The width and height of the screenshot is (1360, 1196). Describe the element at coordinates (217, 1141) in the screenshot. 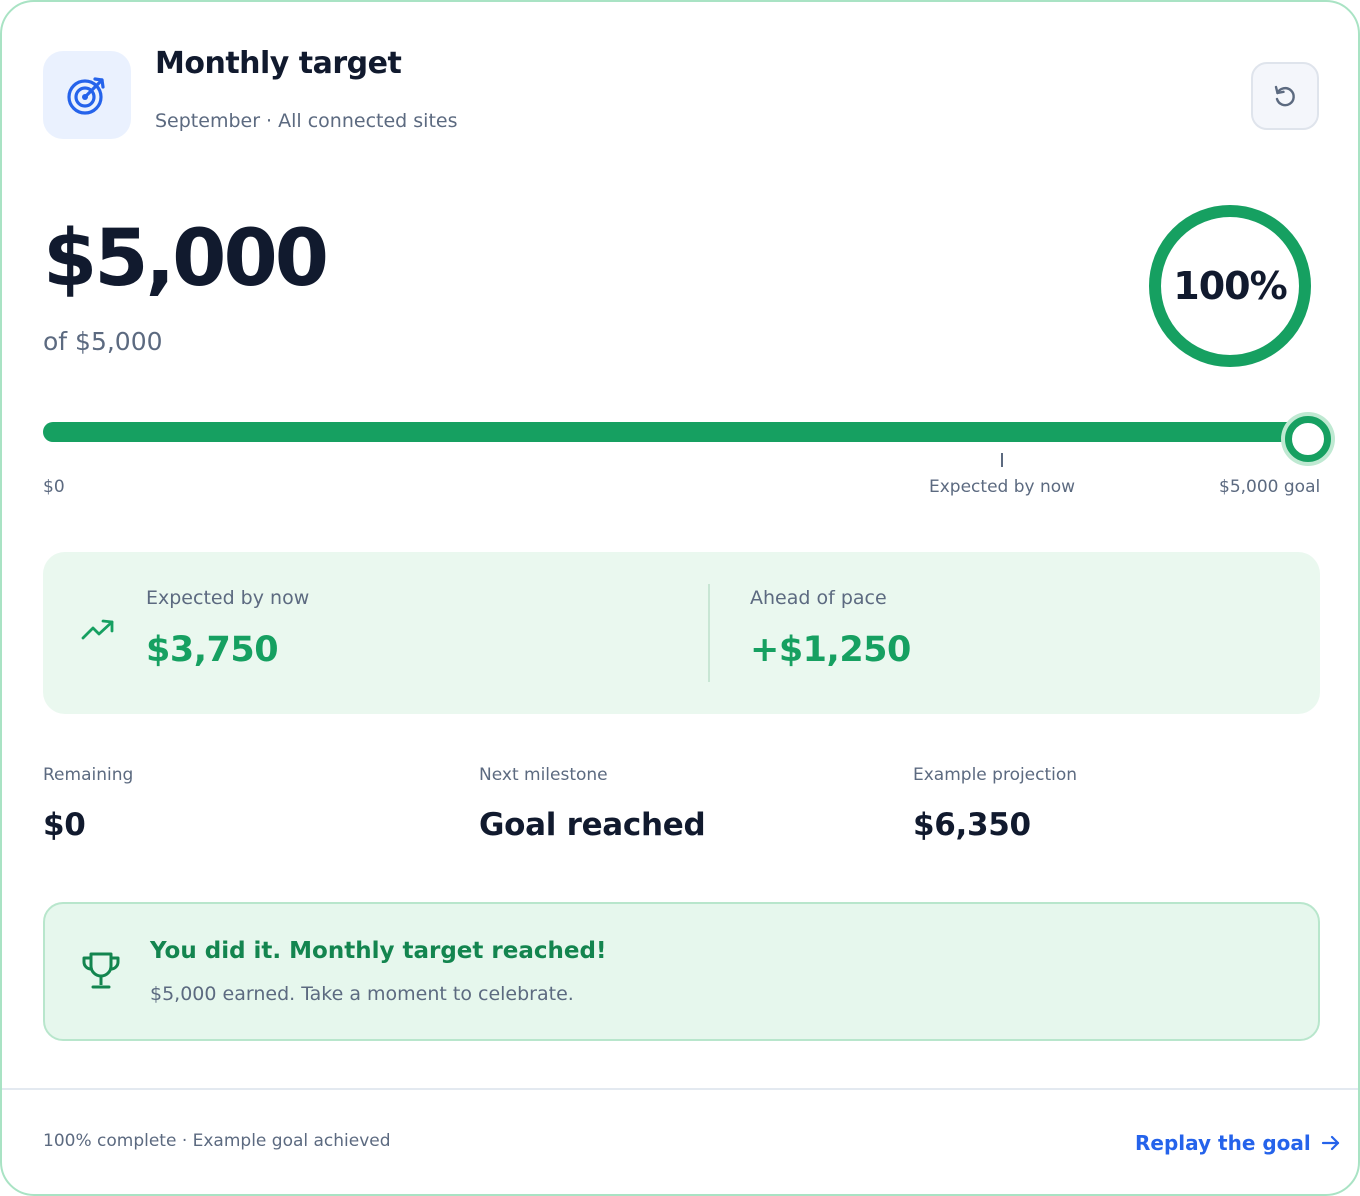

I see `footer-status: 100% complete · Example goal achieved` at that location.